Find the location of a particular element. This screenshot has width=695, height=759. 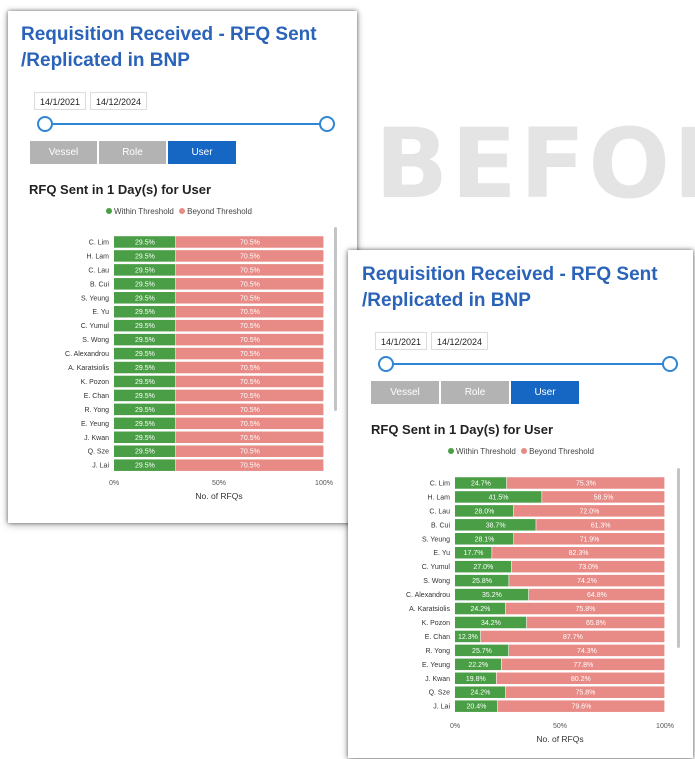

bar-within-label: 34.2% is located at coordinates (491, 623).